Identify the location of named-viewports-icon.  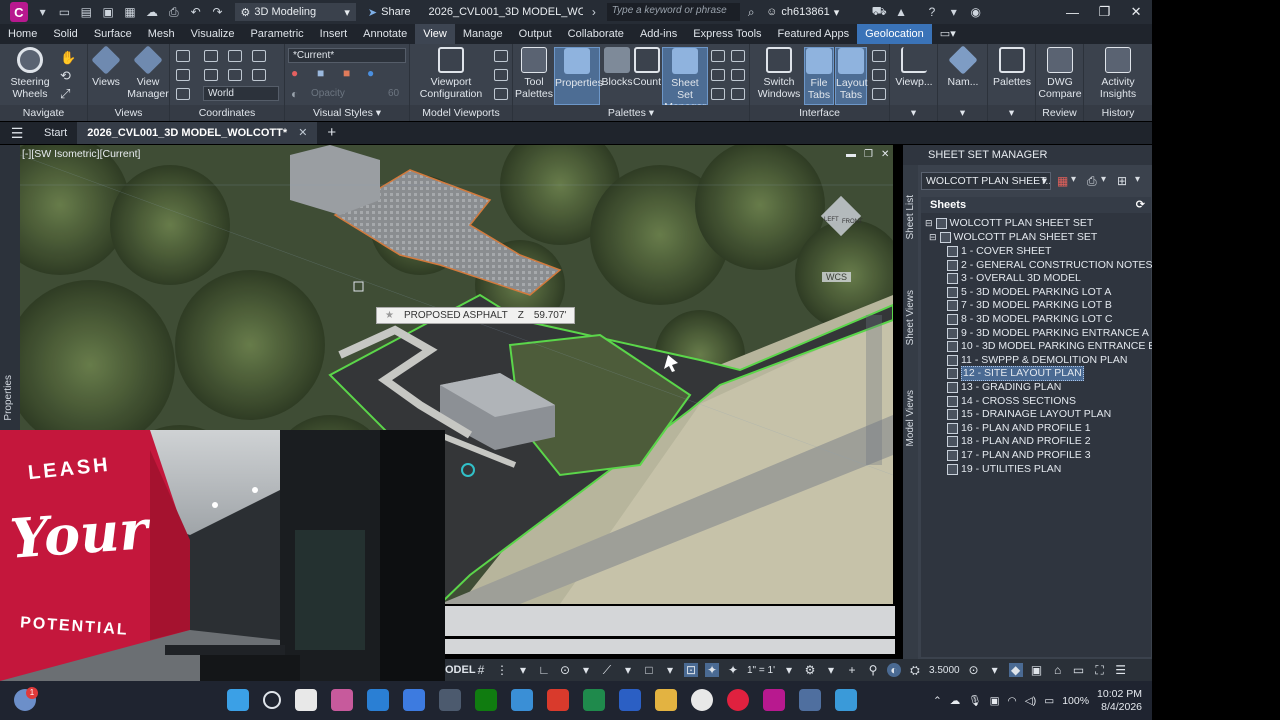
(501, 56).